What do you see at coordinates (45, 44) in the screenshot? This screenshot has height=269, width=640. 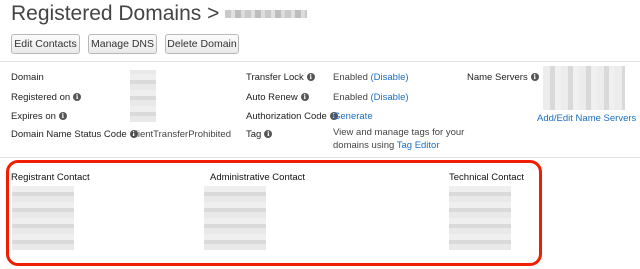 I see `edit-contacts-button: Edit Contacts` at bounding box center [45, 44].